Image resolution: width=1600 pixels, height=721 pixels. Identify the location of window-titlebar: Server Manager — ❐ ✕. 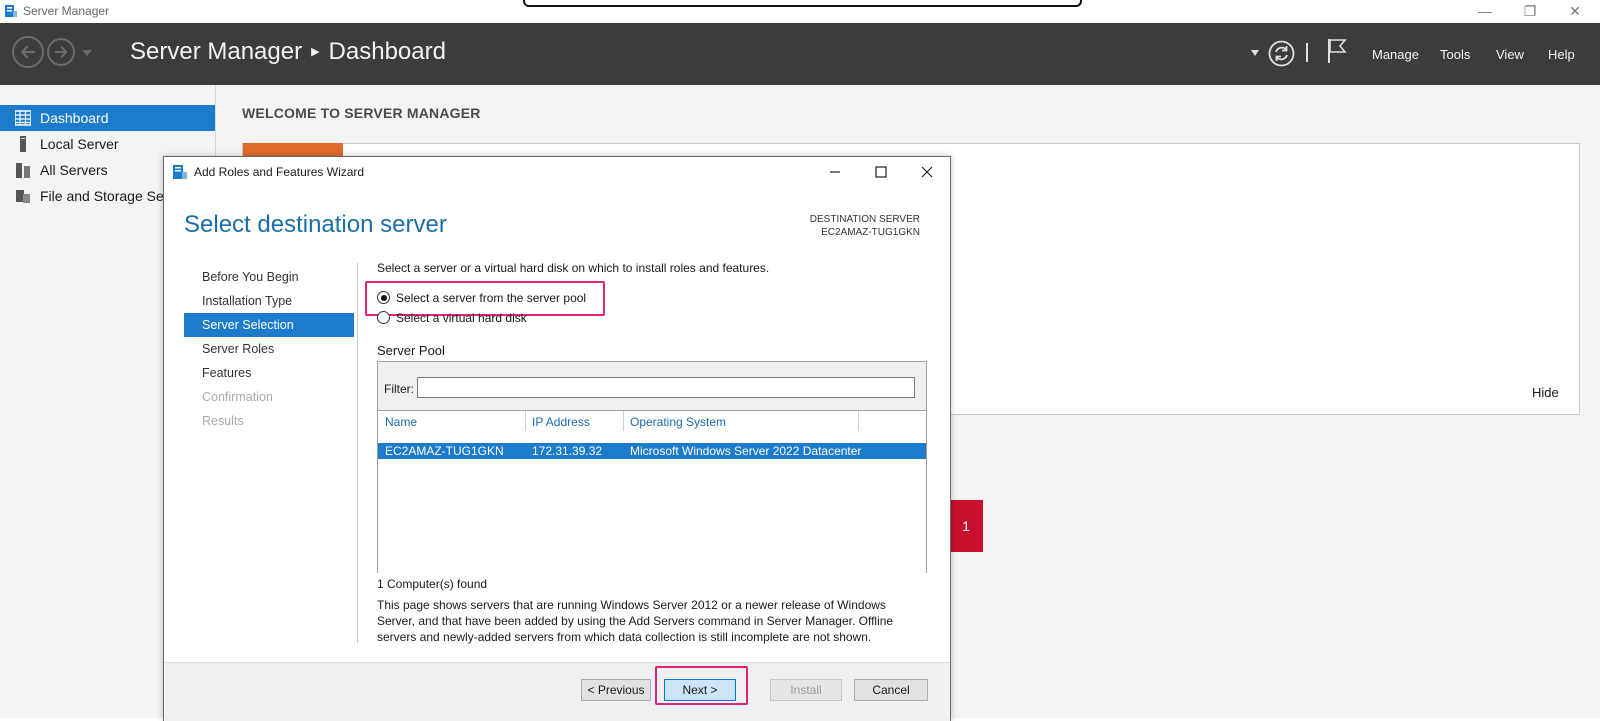
(800, 11).